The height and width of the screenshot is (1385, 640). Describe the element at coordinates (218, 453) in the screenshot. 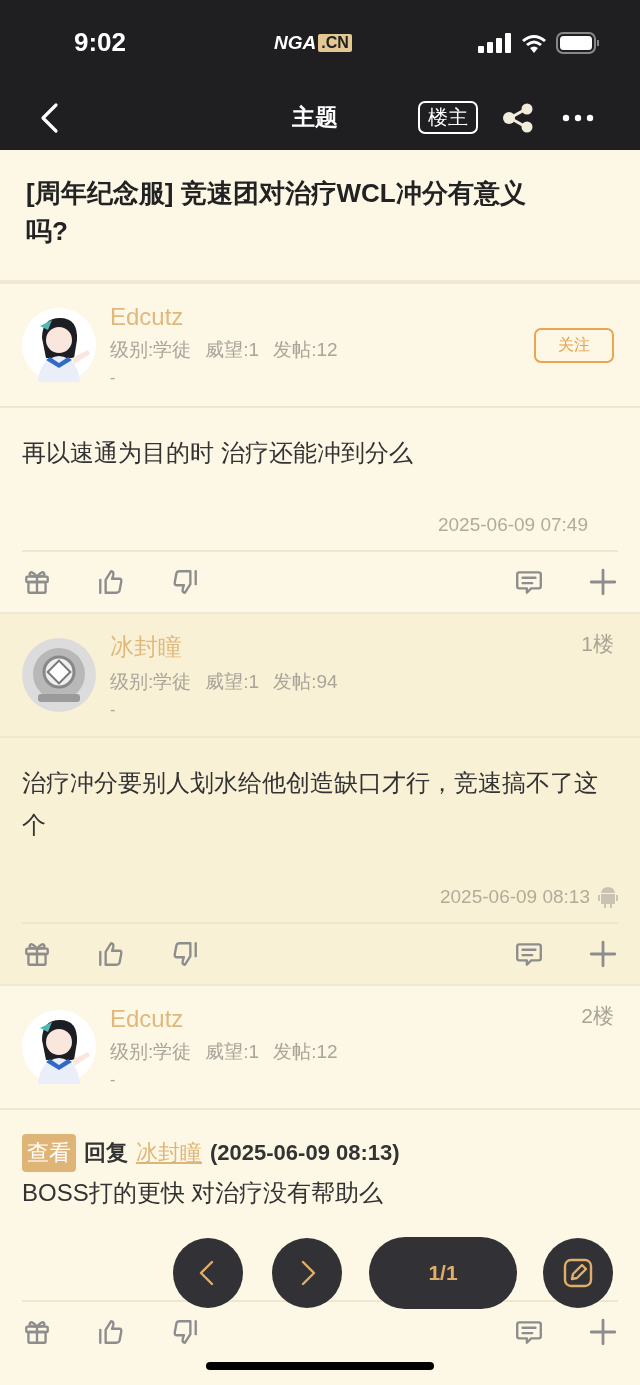

I see `post-text: 再以速通为目的时 治疗还能冲到分么` at that location.